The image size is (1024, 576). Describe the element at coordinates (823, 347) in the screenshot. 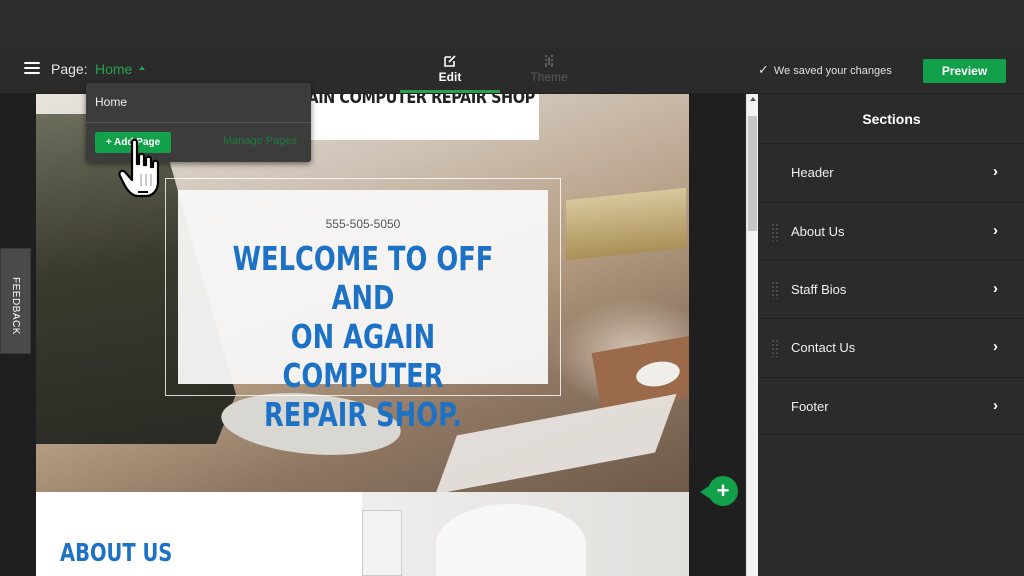

I see `section-item-label: Contact Us` at that location.